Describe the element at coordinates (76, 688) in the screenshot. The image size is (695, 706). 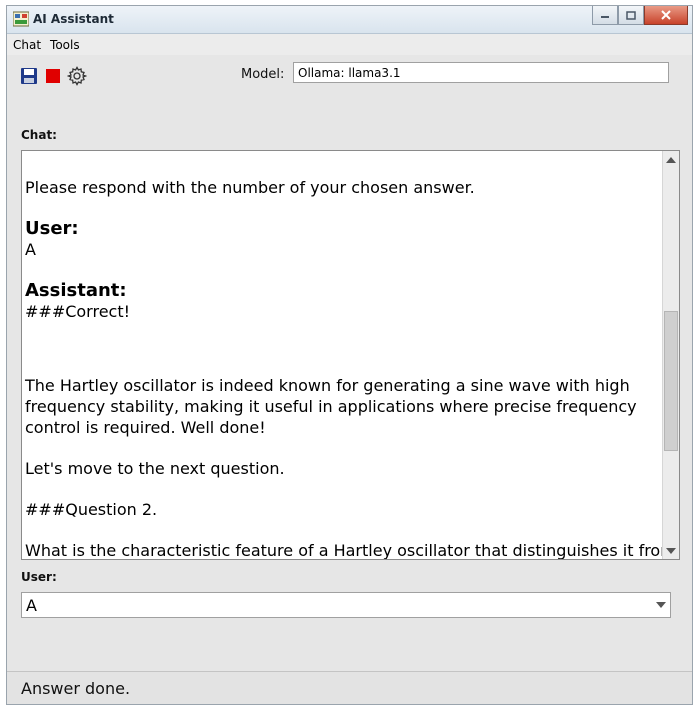
I see `status-text: Answer done.` at that location.